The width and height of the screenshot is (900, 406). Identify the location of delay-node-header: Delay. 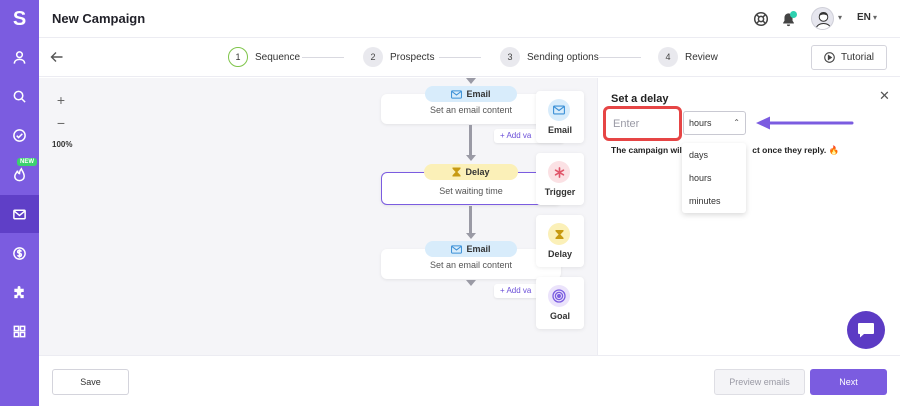
(471, 172).